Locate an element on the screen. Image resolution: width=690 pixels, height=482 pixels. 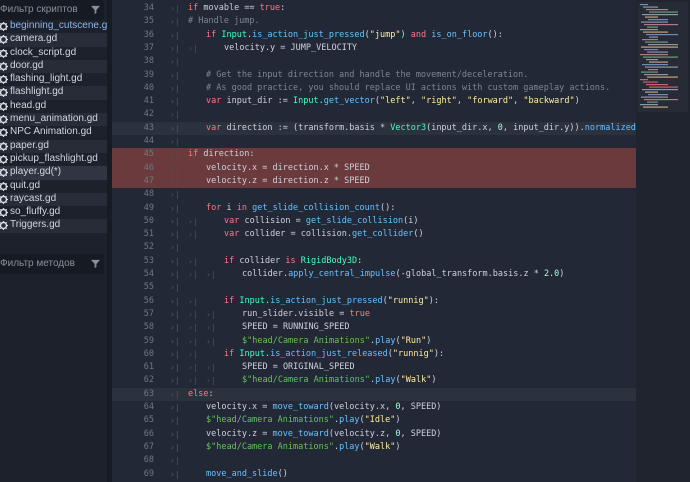
code-line: 42 ›| is located at coordinates (374, 114).